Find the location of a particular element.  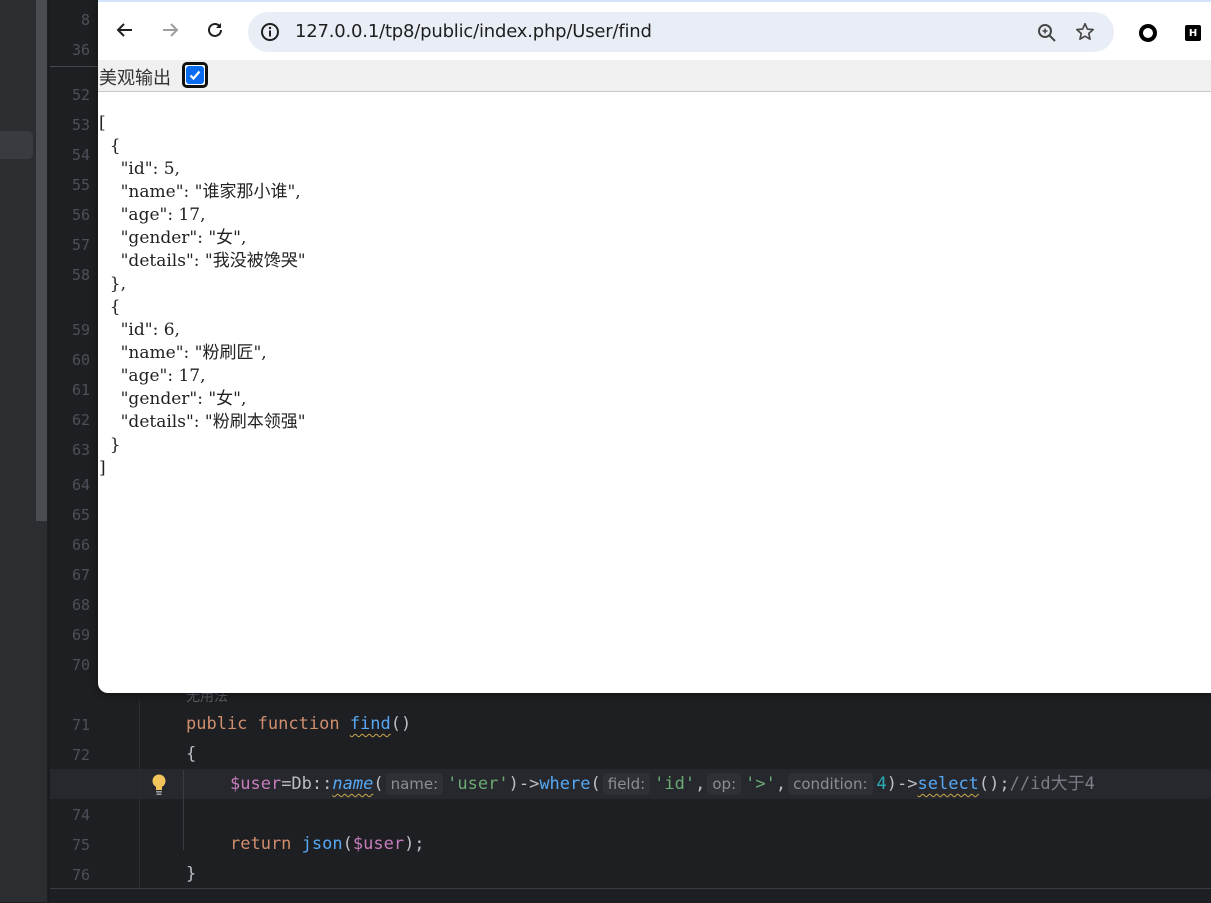

line-number: 61 is located at coordinates (80, 390).